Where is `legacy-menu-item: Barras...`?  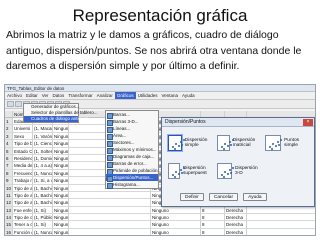
legacy-menu-item: Barras... is located at coordinates (132, 115).